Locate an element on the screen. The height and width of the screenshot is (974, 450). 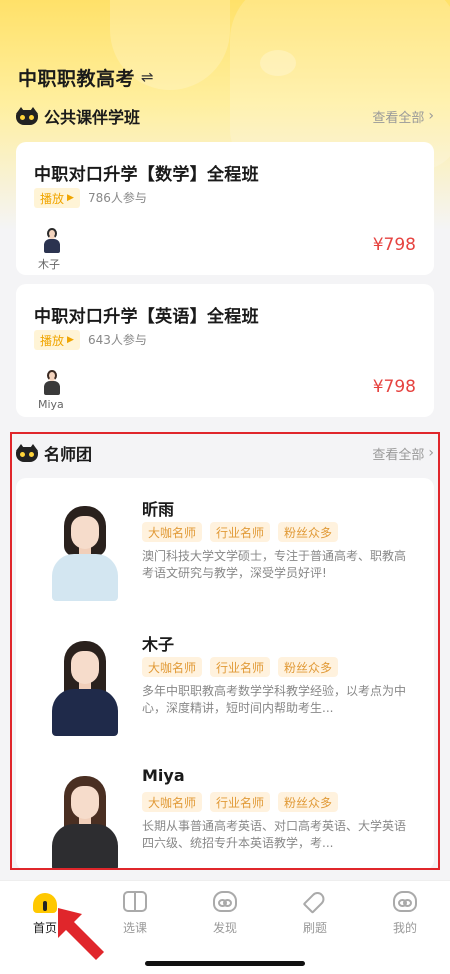
view-all-label: 查看全部 is located at coordinates (398, 118).